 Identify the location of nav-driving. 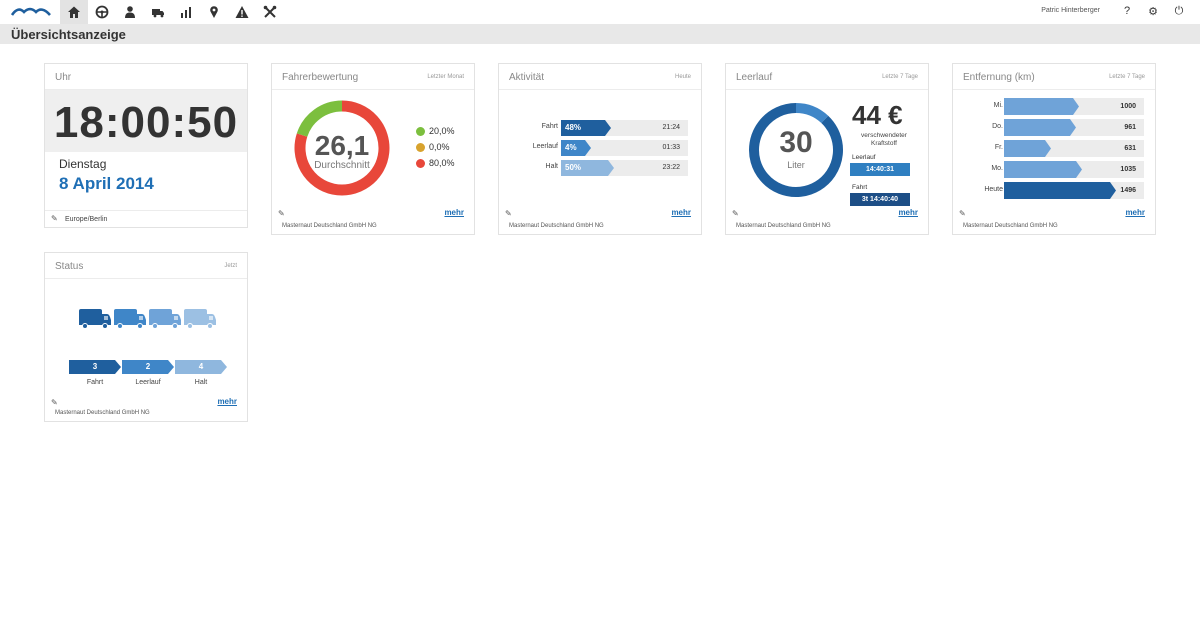
(102, 12).